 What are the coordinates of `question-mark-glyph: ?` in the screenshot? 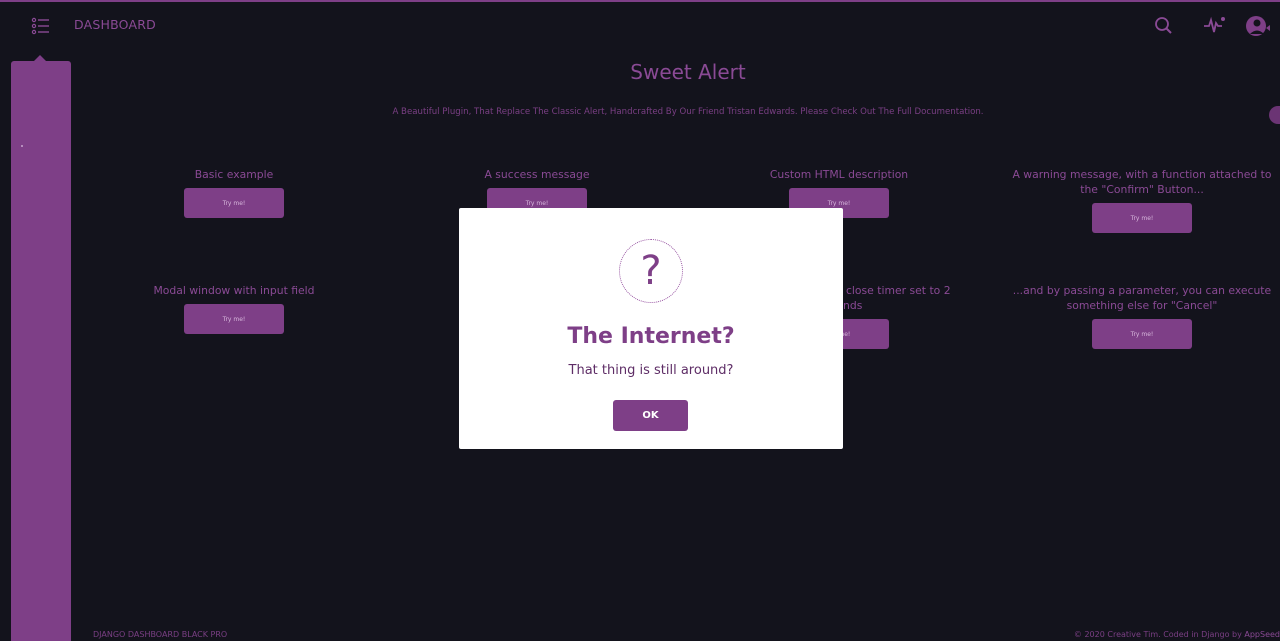 It's located at (651, 271).